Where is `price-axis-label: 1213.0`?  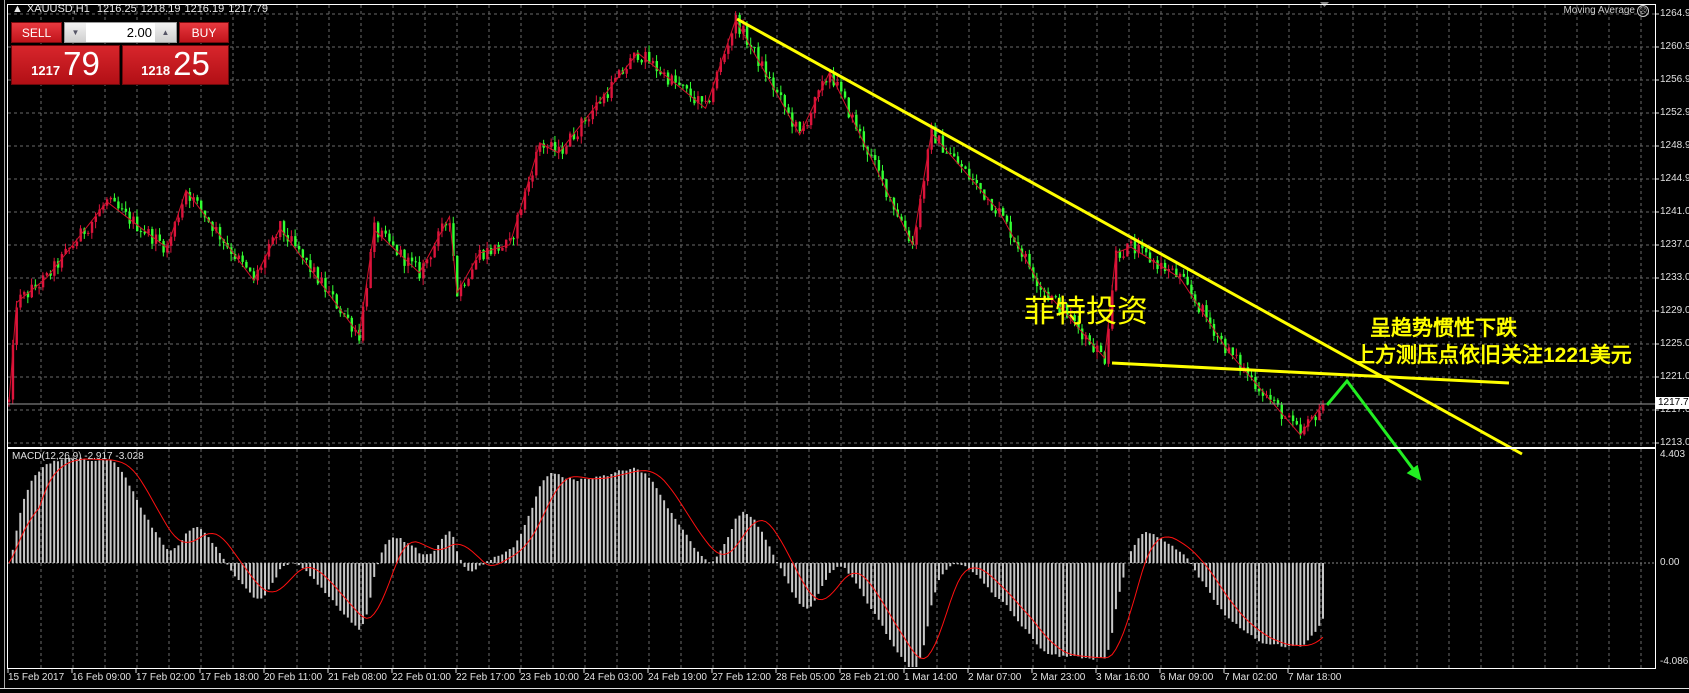
price-axis-label: 1213.0 is located at coordinates (1674, 442).